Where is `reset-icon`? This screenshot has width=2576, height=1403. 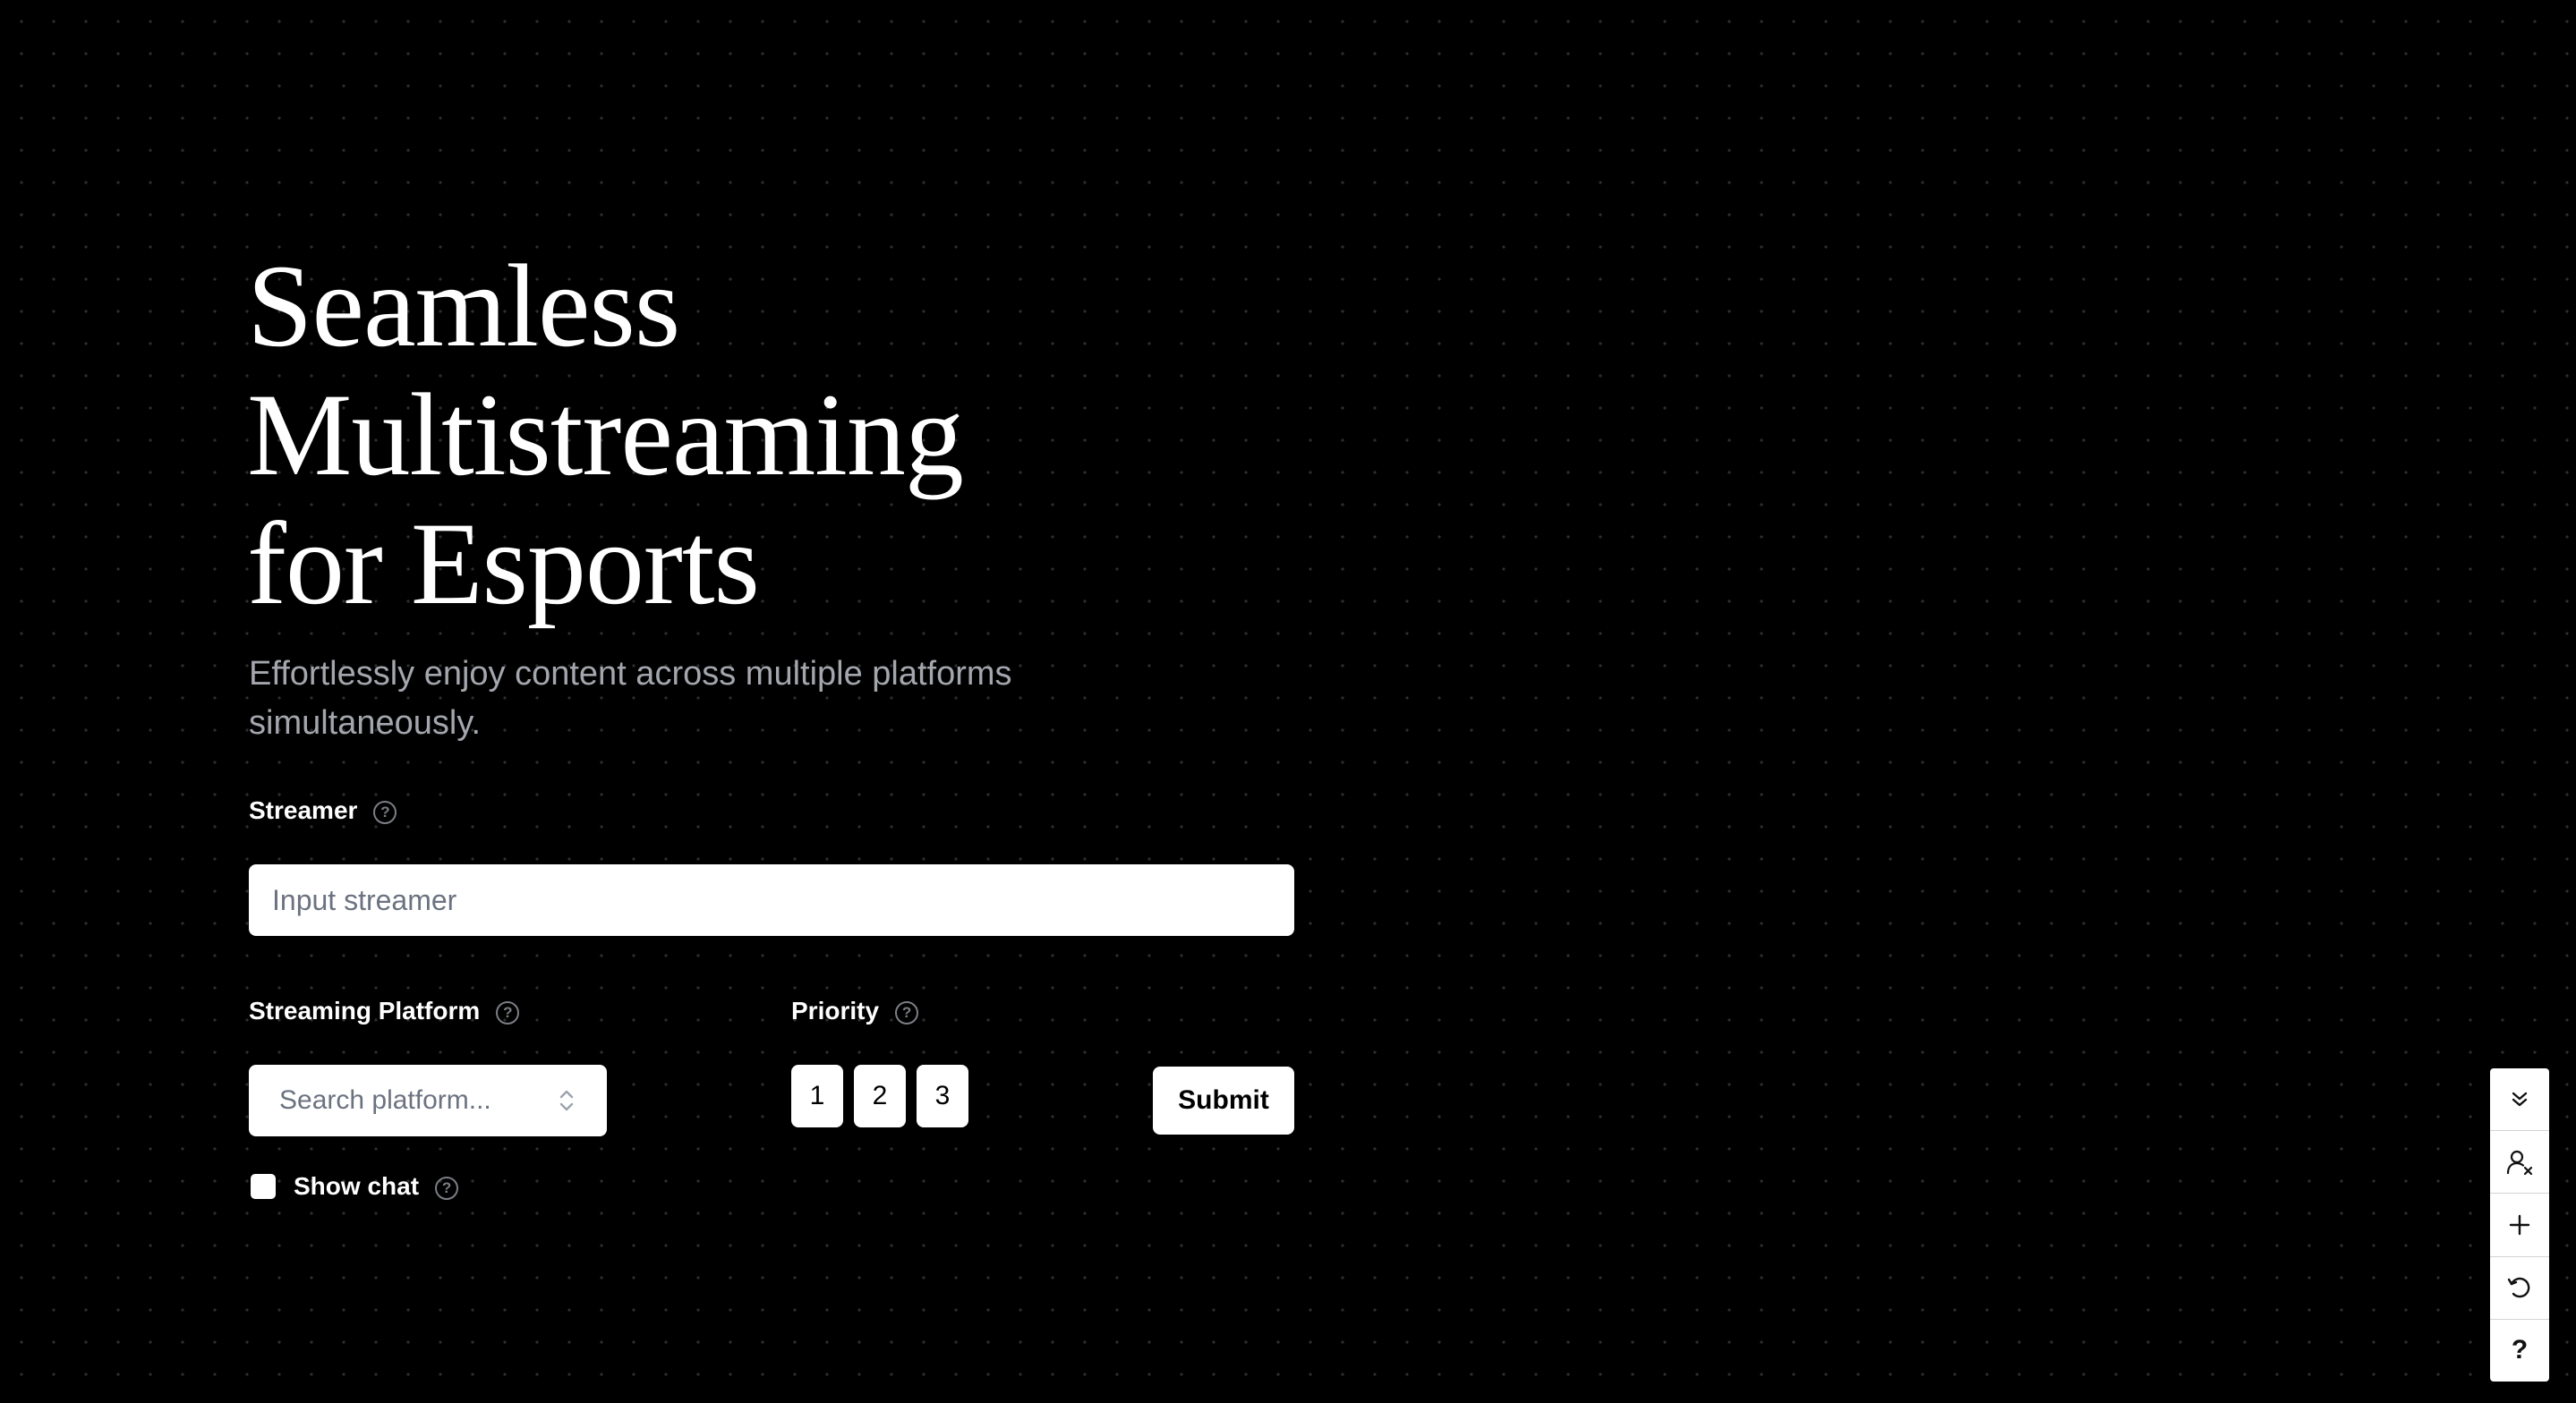 reset-icon is located at coordinates (2518, 1288).